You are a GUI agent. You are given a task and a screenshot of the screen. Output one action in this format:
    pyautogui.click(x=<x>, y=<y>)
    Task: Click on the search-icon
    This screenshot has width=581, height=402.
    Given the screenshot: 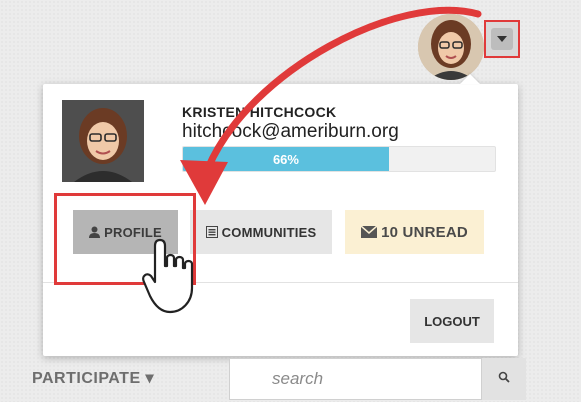 What is the action you would take?
    pyautogui.click(x=504, y=379)
    